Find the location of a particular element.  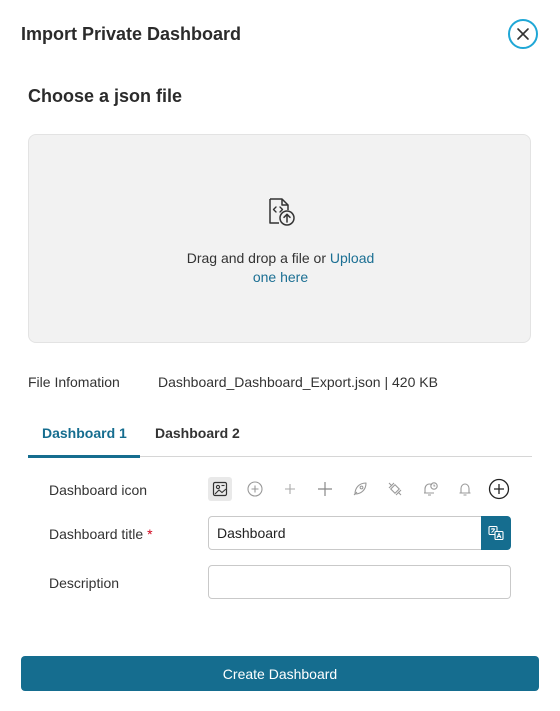

description-label: Description is located at coordinates (84, 583).